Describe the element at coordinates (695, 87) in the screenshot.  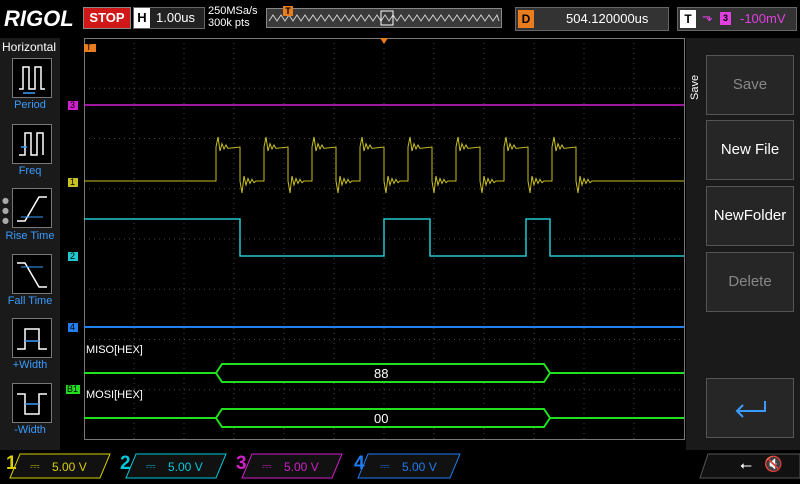
I see `save-menu-tab: Save` at that location.